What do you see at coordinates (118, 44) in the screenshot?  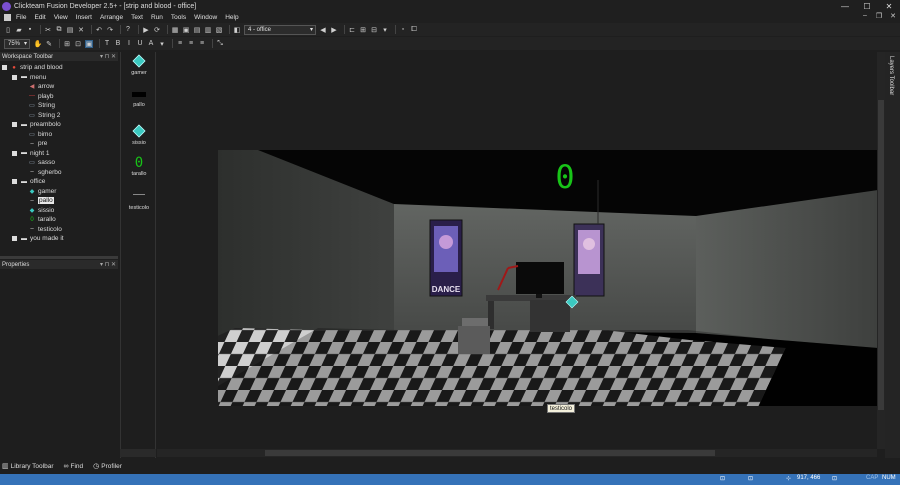 I see `bold-icon: B` at bounding box center [118, 44].